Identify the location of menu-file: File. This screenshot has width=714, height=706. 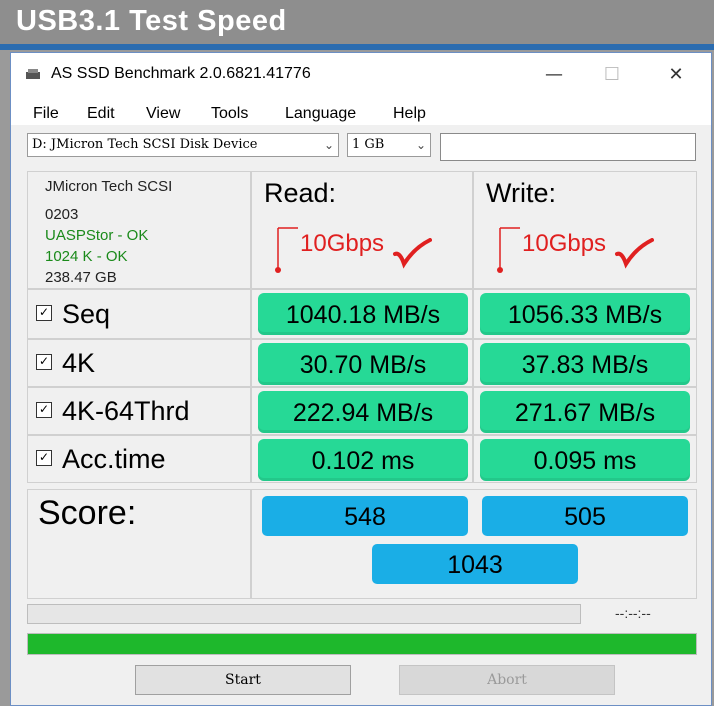
(46, 114).